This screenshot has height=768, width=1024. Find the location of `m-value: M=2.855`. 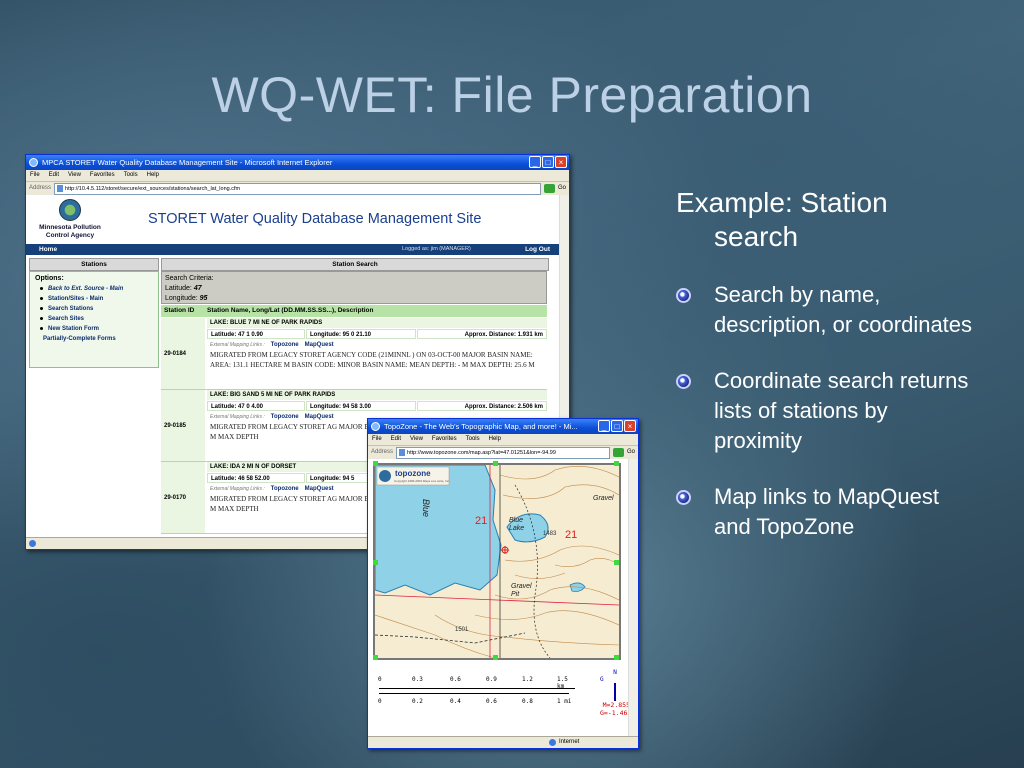

m-value: M=2.855 is located at coordinates (616, 705).